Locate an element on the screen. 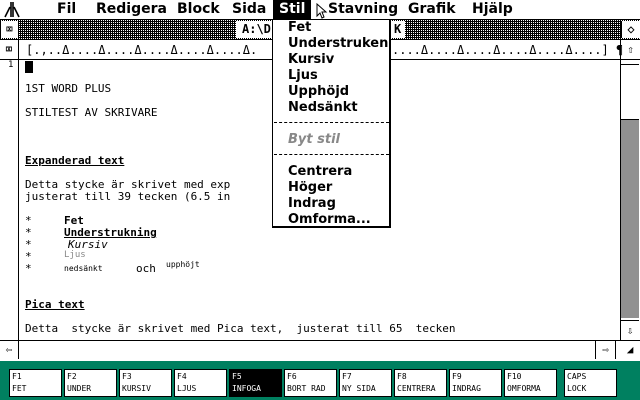 The width and height of the screenshot is (640, 400). menu-fil: Fil is located at coordinates (66, 9).